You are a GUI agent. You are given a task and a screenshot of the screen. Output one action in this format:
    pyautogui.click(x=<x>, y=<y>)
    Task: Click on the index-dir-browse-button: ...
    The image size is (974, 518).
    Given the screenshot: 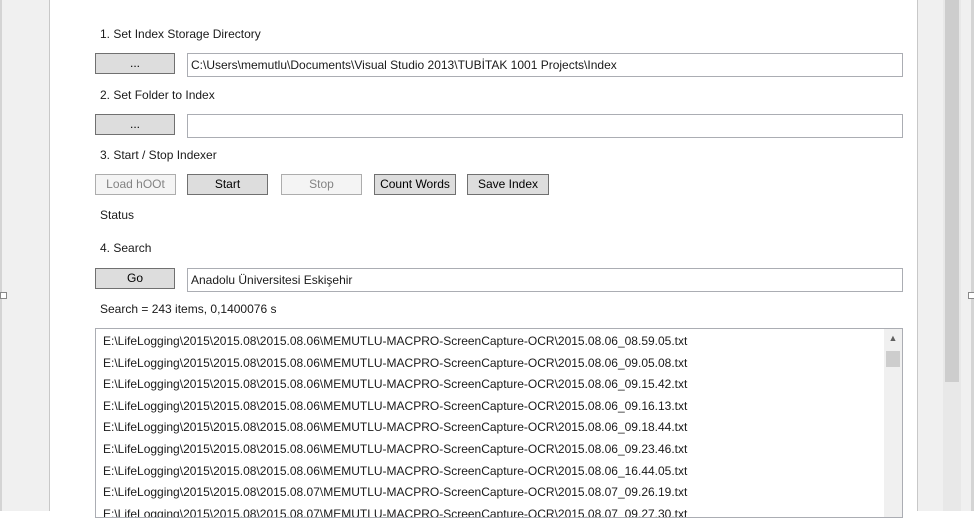 What is the action you would take?
    pyautogui.click(x=135, y=63)
    